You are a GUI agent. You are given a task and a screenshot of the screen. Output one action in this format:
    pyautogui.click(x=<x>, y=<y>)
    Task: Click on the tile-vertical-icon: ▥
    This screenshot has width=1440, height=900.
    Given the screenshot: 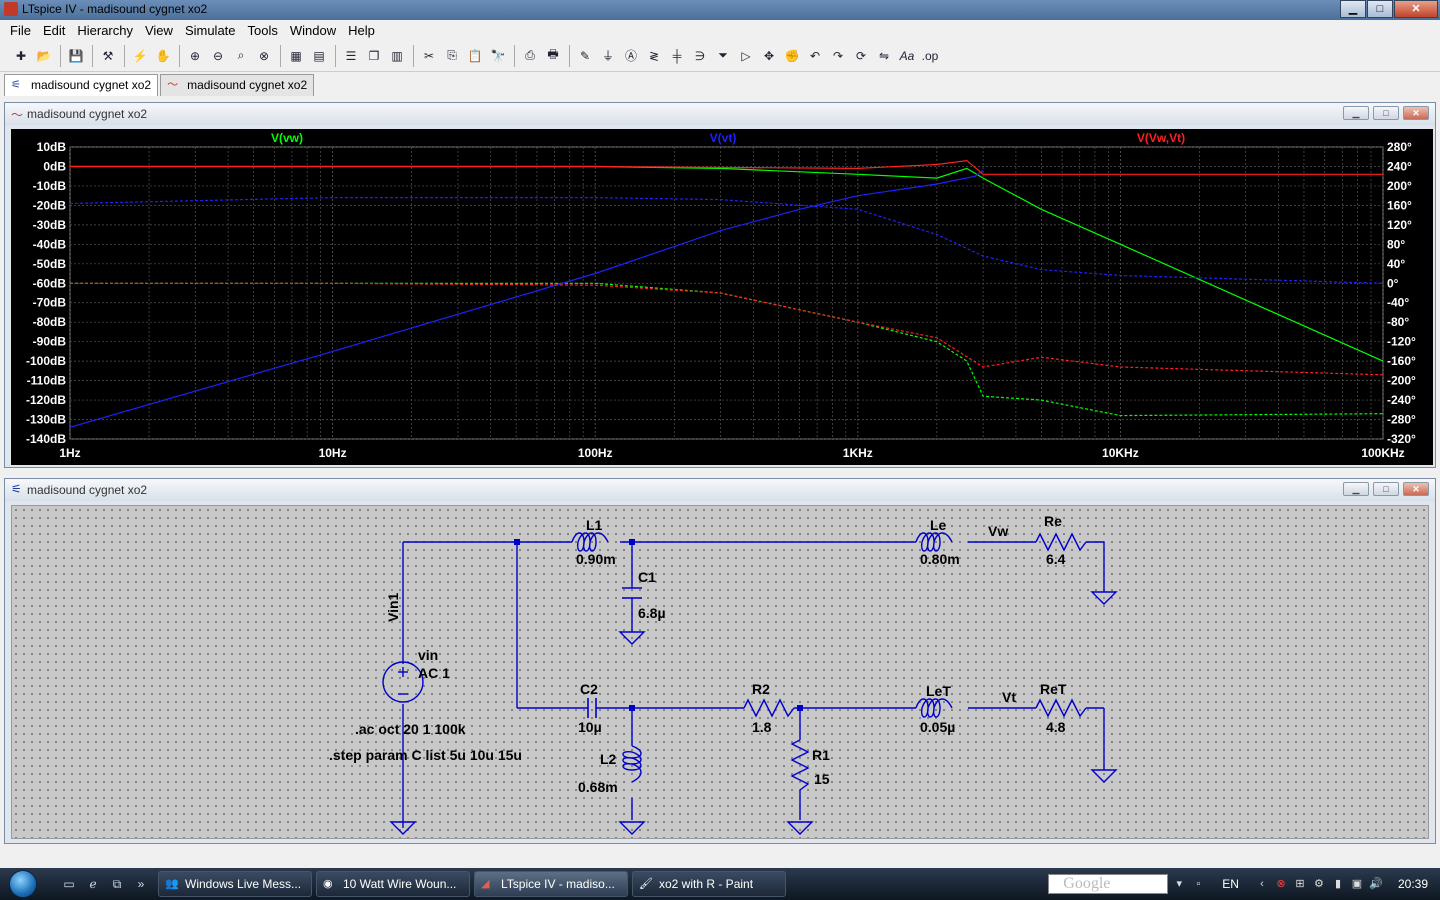 What is the action you would take?
    pyautogui.click(x=397, y=56)
    